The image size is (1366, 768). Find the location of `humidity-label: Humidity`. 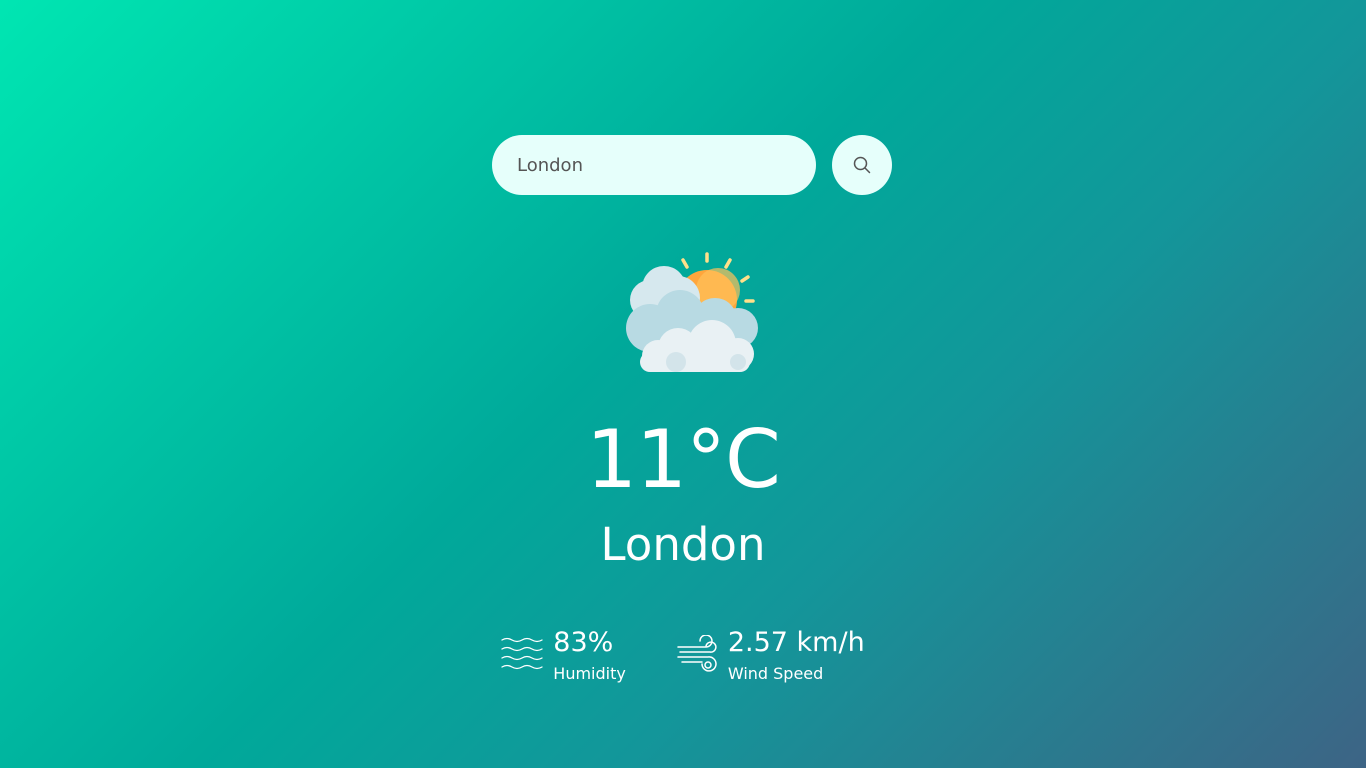

humidity-label: Humidity is located at coordinates (589, 673).